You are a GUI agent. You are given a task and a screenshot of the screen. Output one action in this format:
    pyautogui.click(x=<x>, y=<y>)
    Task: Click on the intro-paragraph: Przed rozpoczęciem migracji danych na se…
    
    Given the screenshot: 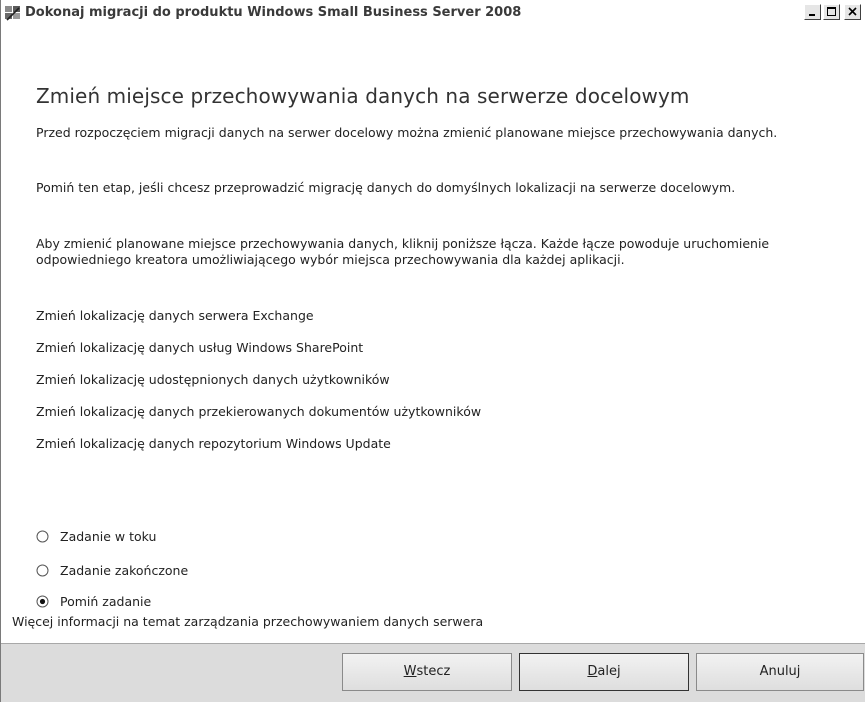 What is the action you would take?
    pyautogui.click(x=407, y=132)
    